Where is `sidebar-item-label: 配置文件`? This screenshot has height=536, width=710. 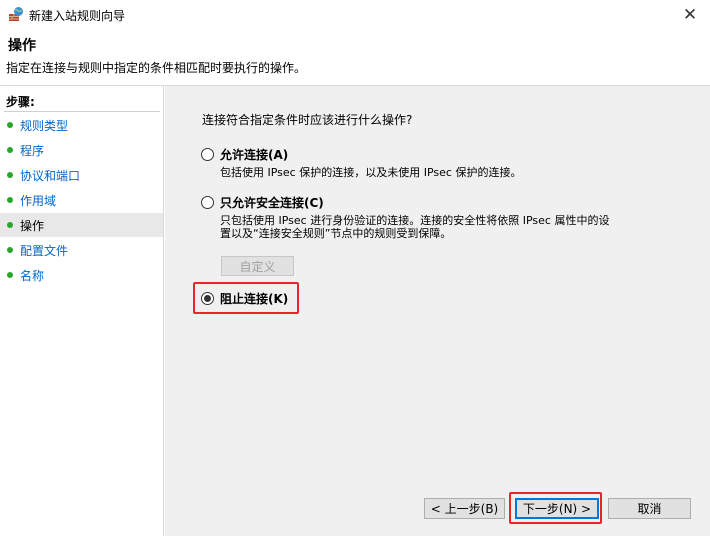 sidebar-item-label: 配置文件 is located at coordinates (44, 250).